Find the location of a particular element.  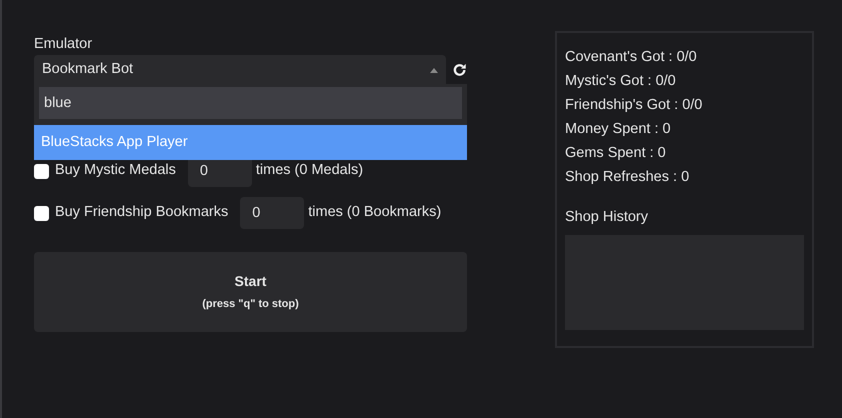

option-label: Buy Friendship Bookmarks is located at coordinates (141, 212).